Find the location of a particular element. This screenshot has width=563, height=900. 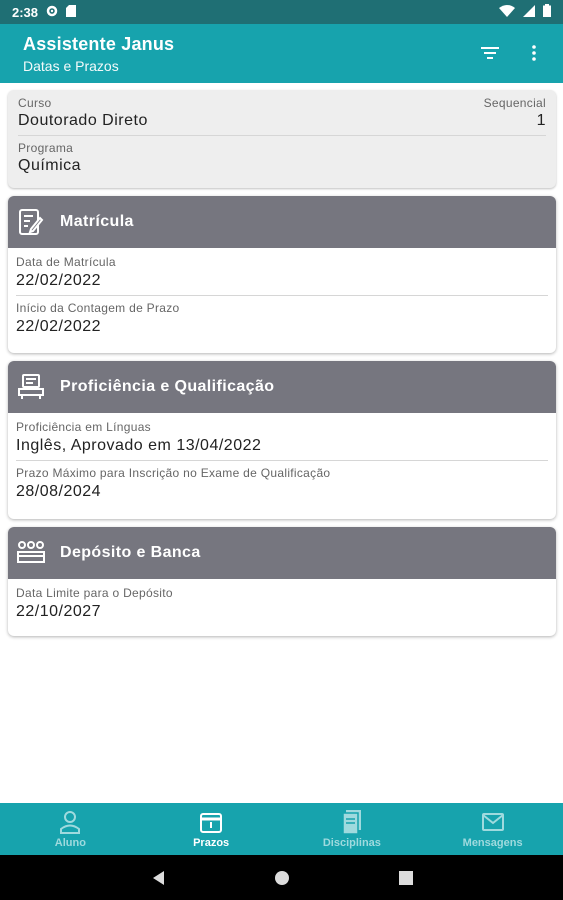

bottom-navigation: Aluno Prazos Disciplinas Mensagens is located at coordinates (281, 829).